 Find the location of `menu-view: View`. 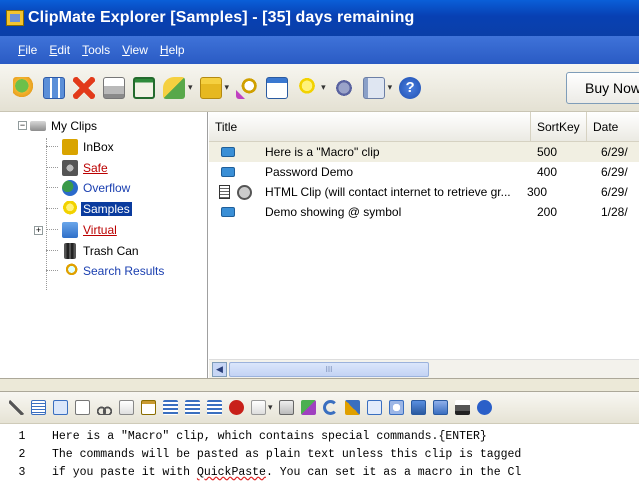

menu-view: View is located at coordinates (135, 50).